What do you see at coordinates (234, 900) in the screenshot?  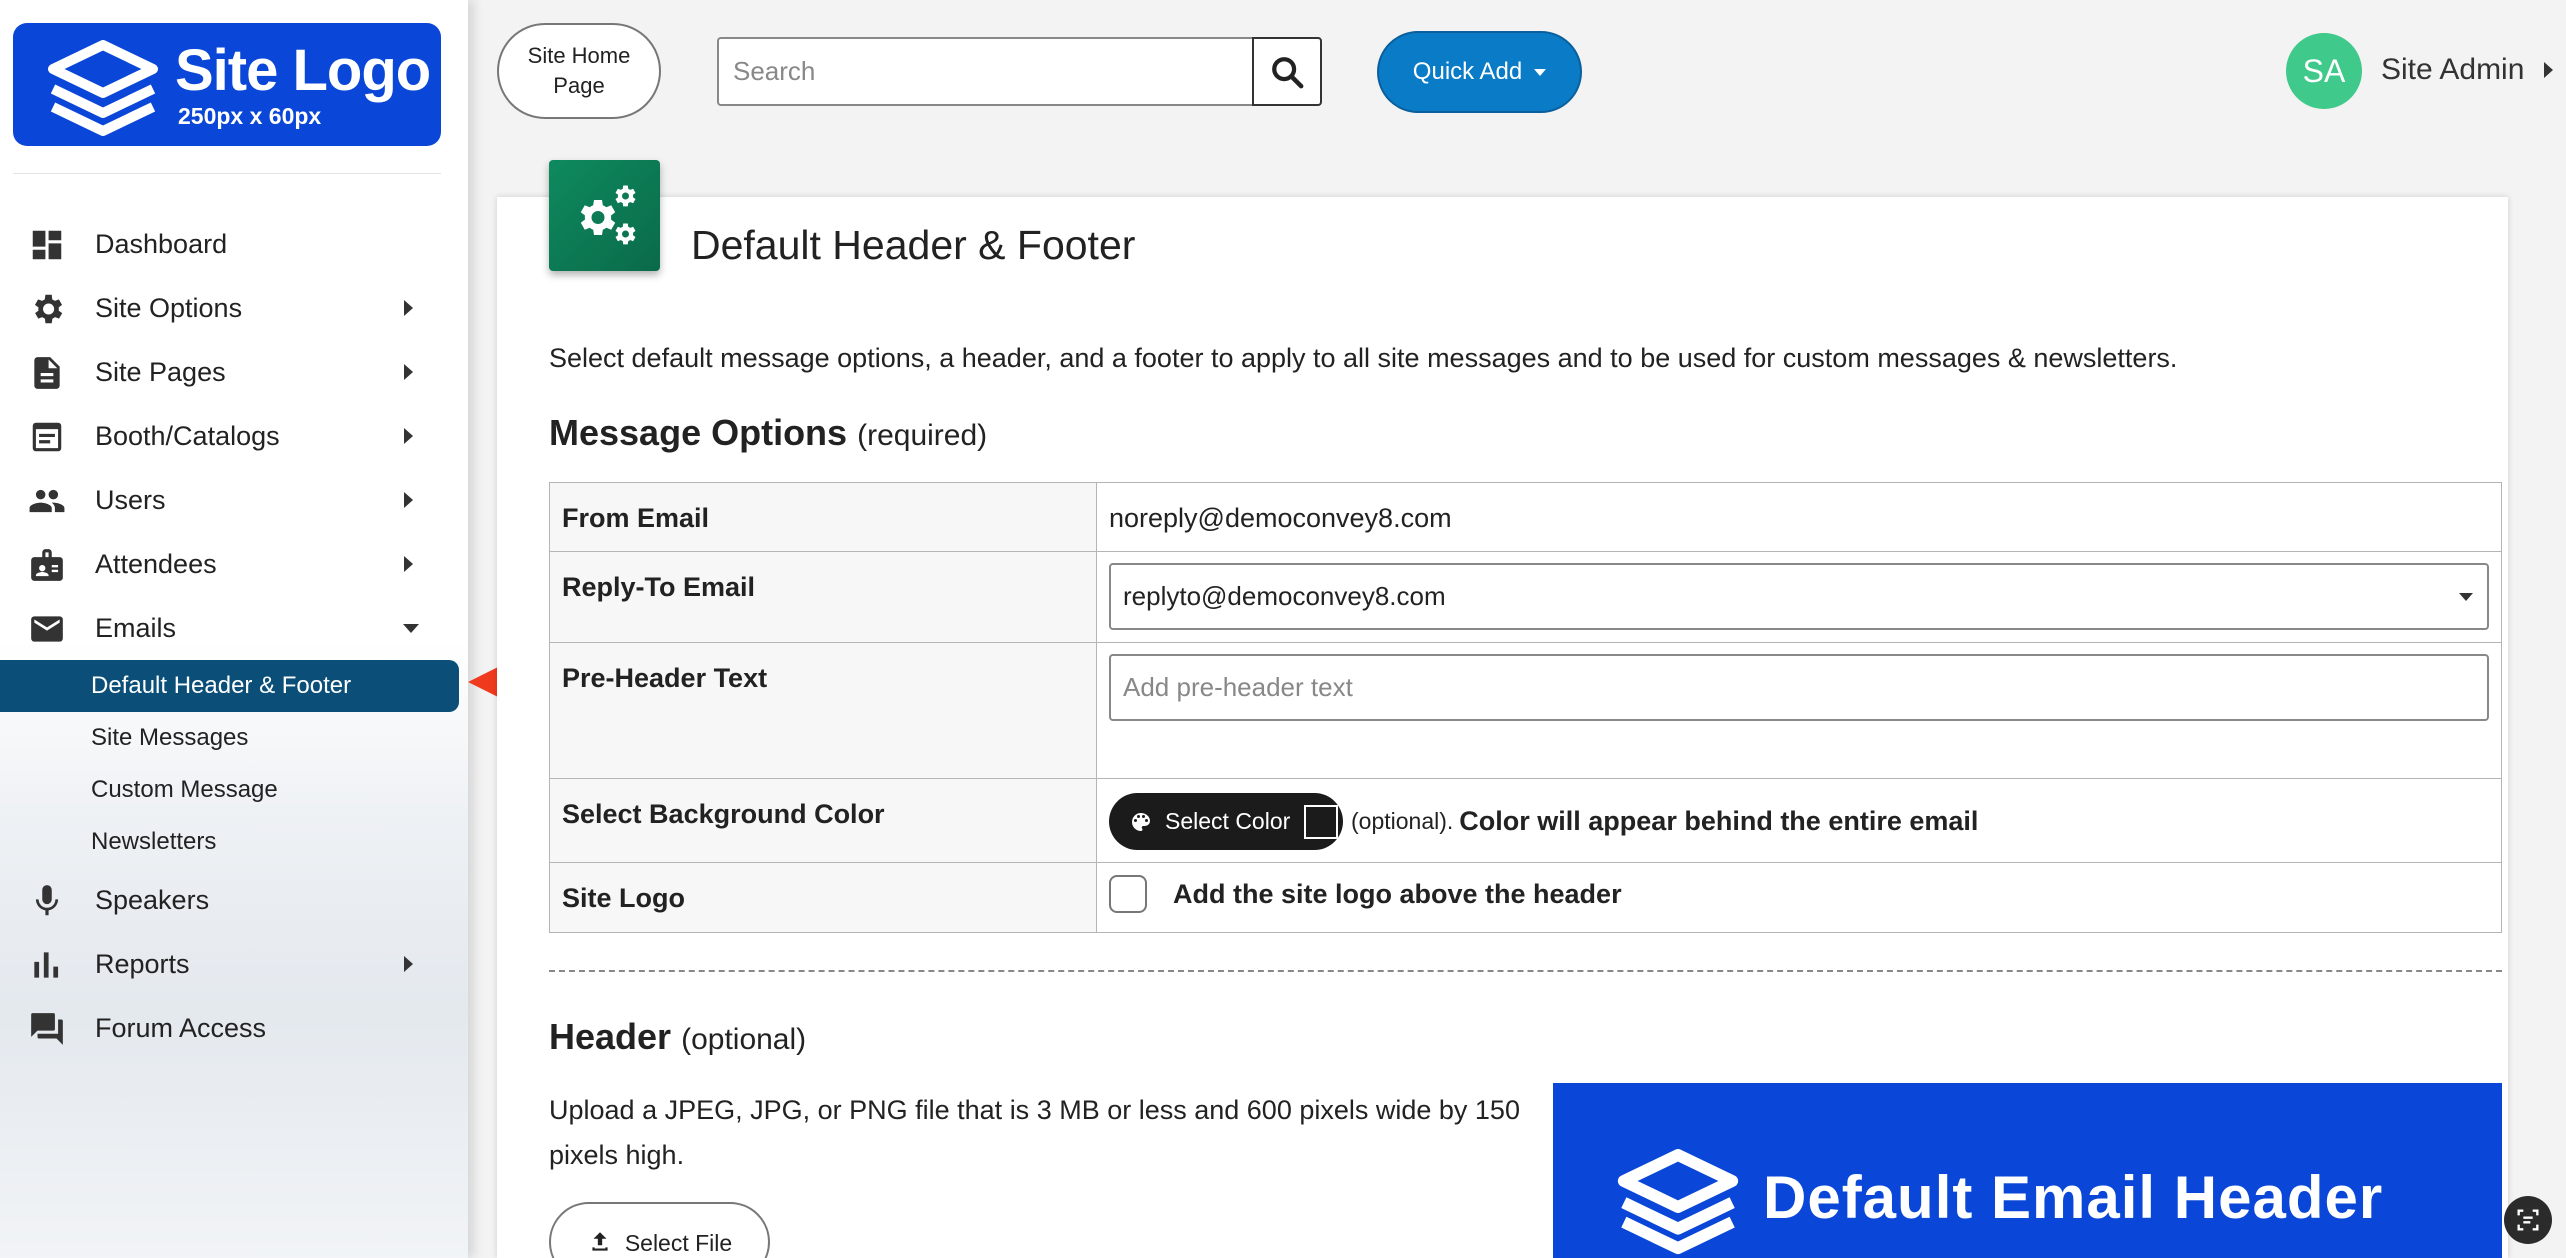 I see `sidebar-item-speakers: Speakers` at bounding box center [234, 900].